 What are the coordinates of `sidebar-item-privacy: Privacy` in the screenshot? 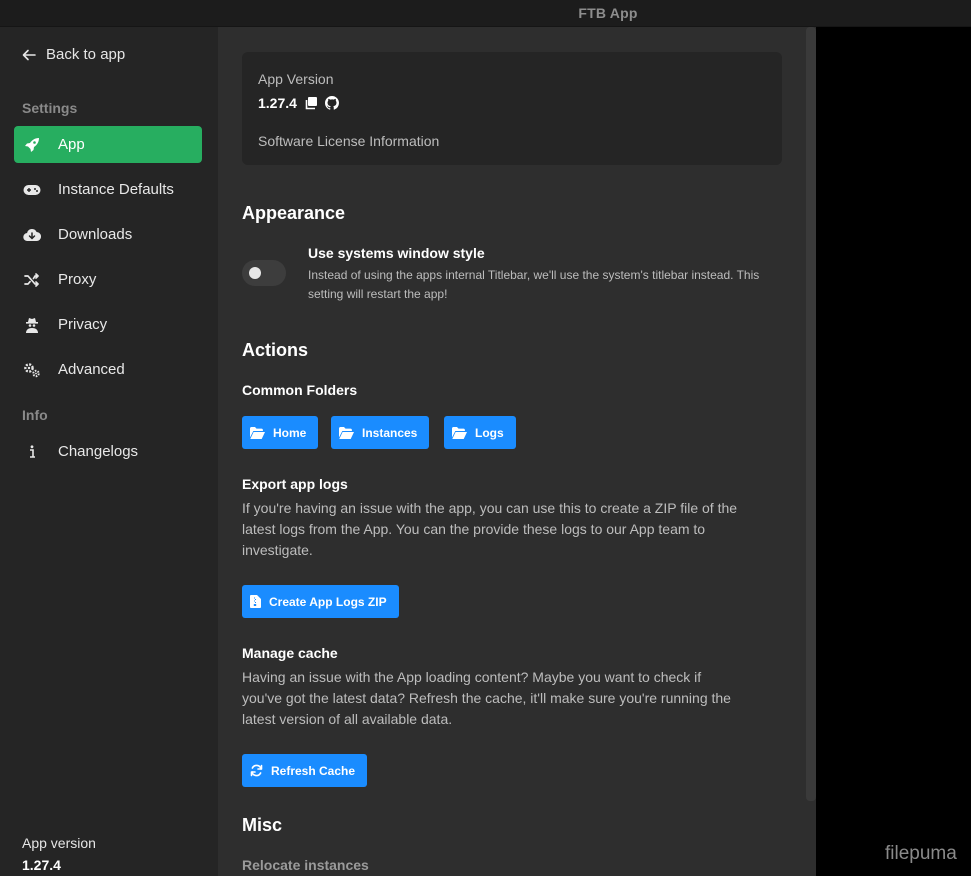 It's located at (108, 324).